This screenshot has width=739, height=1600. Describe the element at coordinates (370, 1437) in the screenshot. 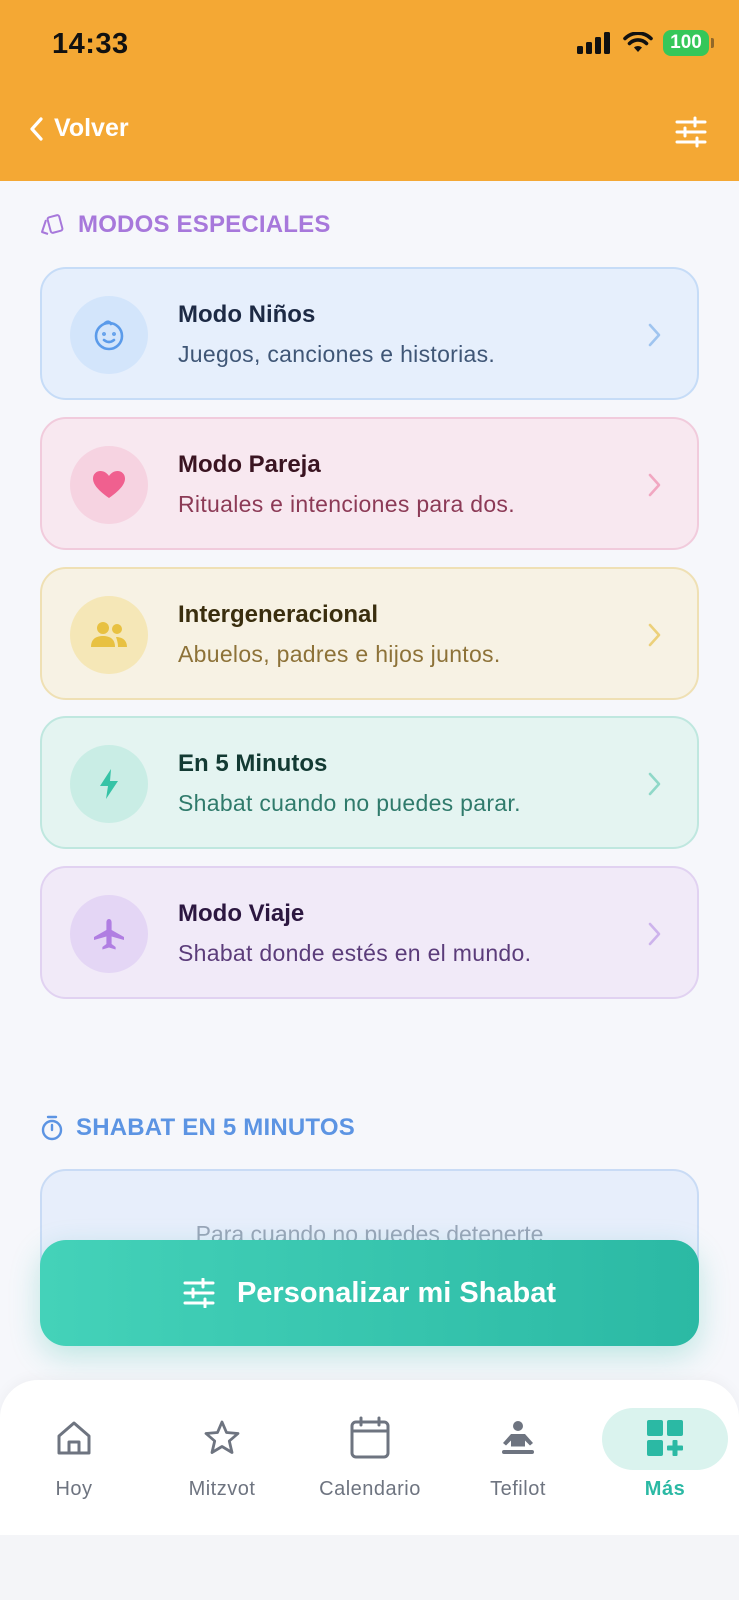

I see `calendar-icon` at that location.